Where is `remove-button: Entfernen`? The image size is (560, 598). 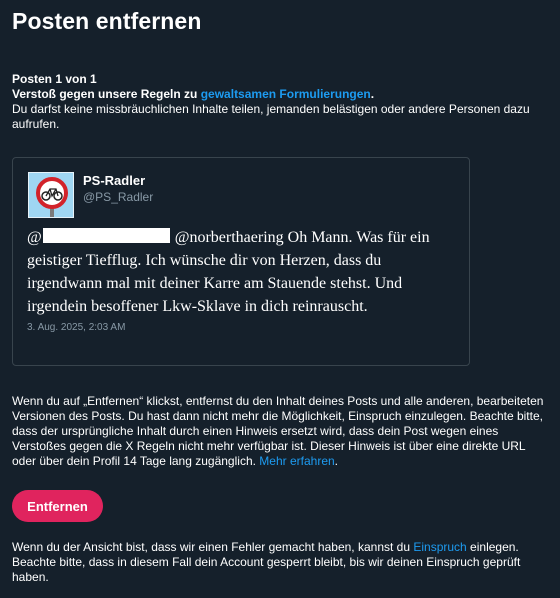
remove-button: Entfernen is located at coordinates (57, 506).